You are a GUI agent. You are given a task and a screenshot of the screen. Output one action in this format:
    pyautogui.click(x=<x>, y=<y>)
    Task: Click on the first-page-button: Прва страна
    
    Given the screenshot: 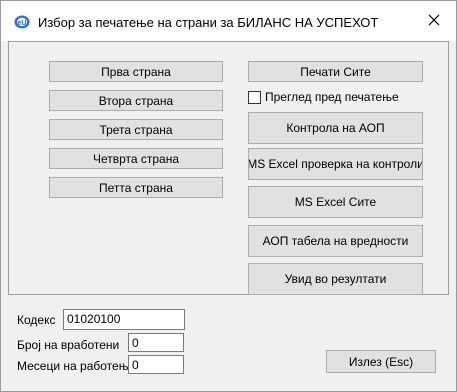 What is the action you would take?
    pyautogui.click(x=136, y=71)
    